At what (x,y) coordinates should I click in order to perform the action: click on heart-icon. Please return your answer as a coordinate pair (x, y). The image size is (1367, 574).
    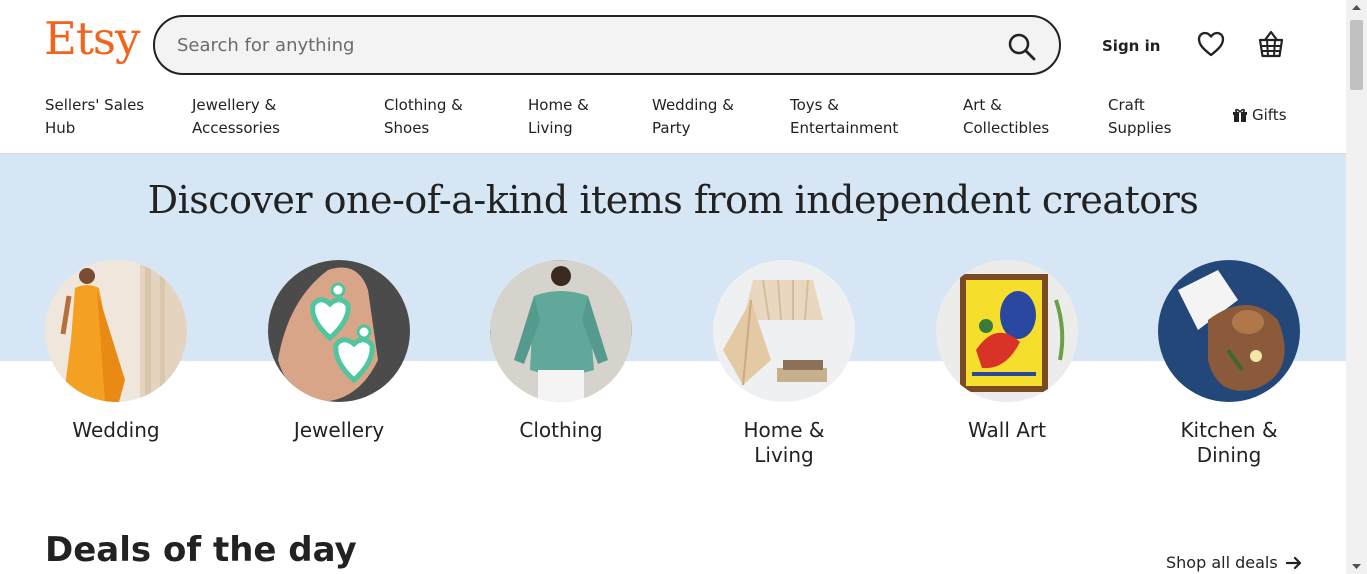
    Looking at the image, I should click on (1211, 44).